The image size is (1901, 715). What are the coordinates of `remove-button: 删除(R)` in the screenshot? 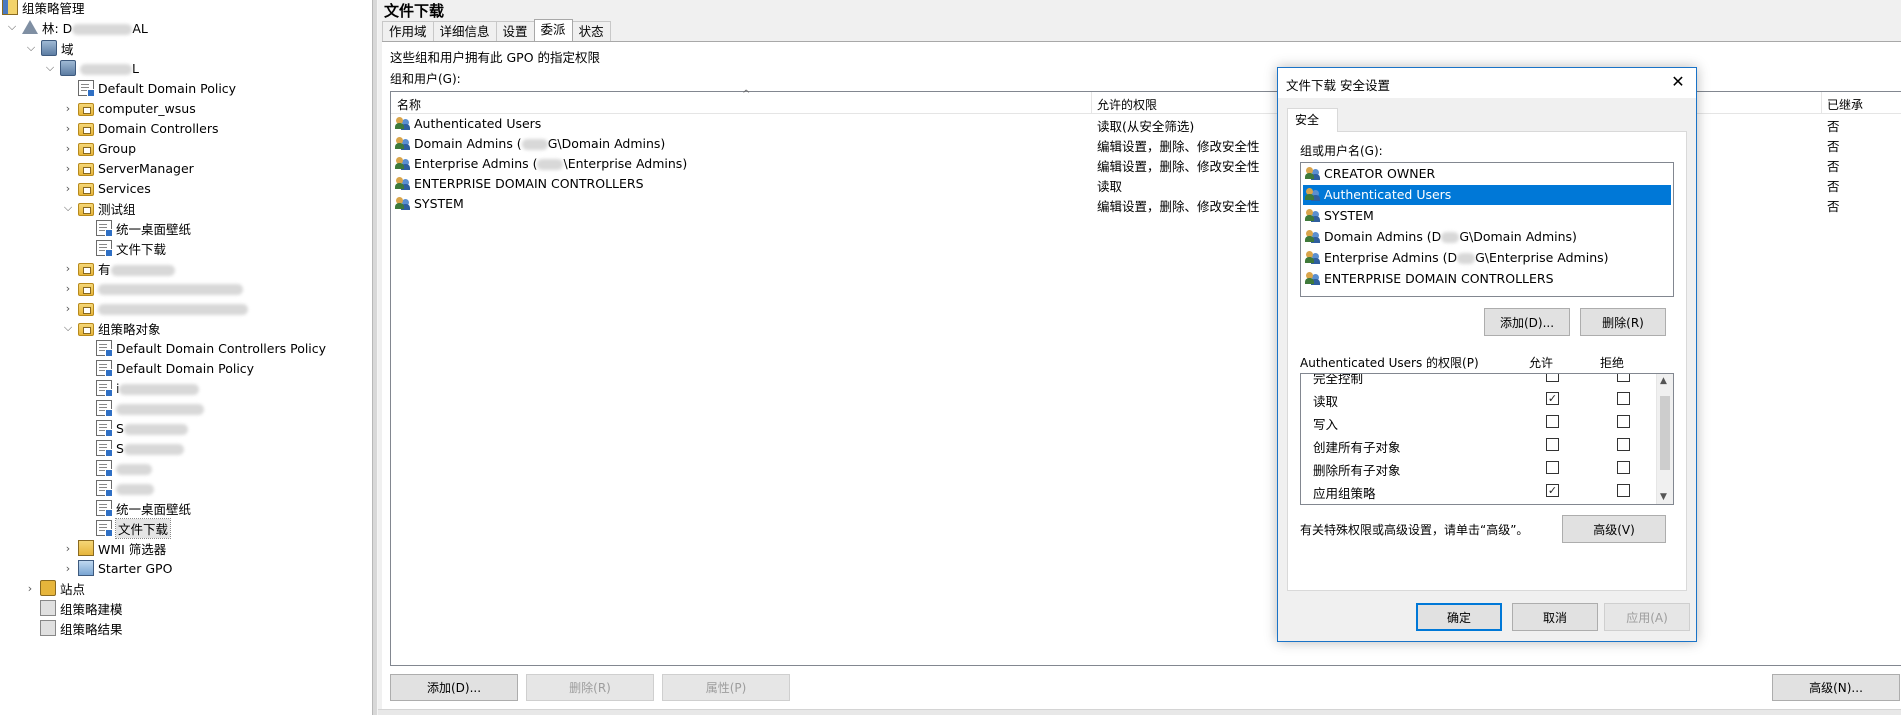 It's located at (590, 687).